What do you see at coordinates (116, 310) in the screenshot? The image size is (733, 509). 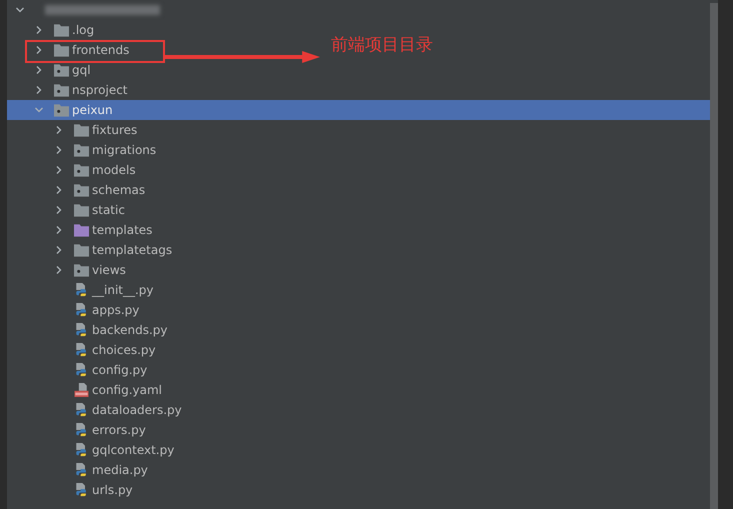 I see `file-name: apps.py` at bounding box center [116, 310].